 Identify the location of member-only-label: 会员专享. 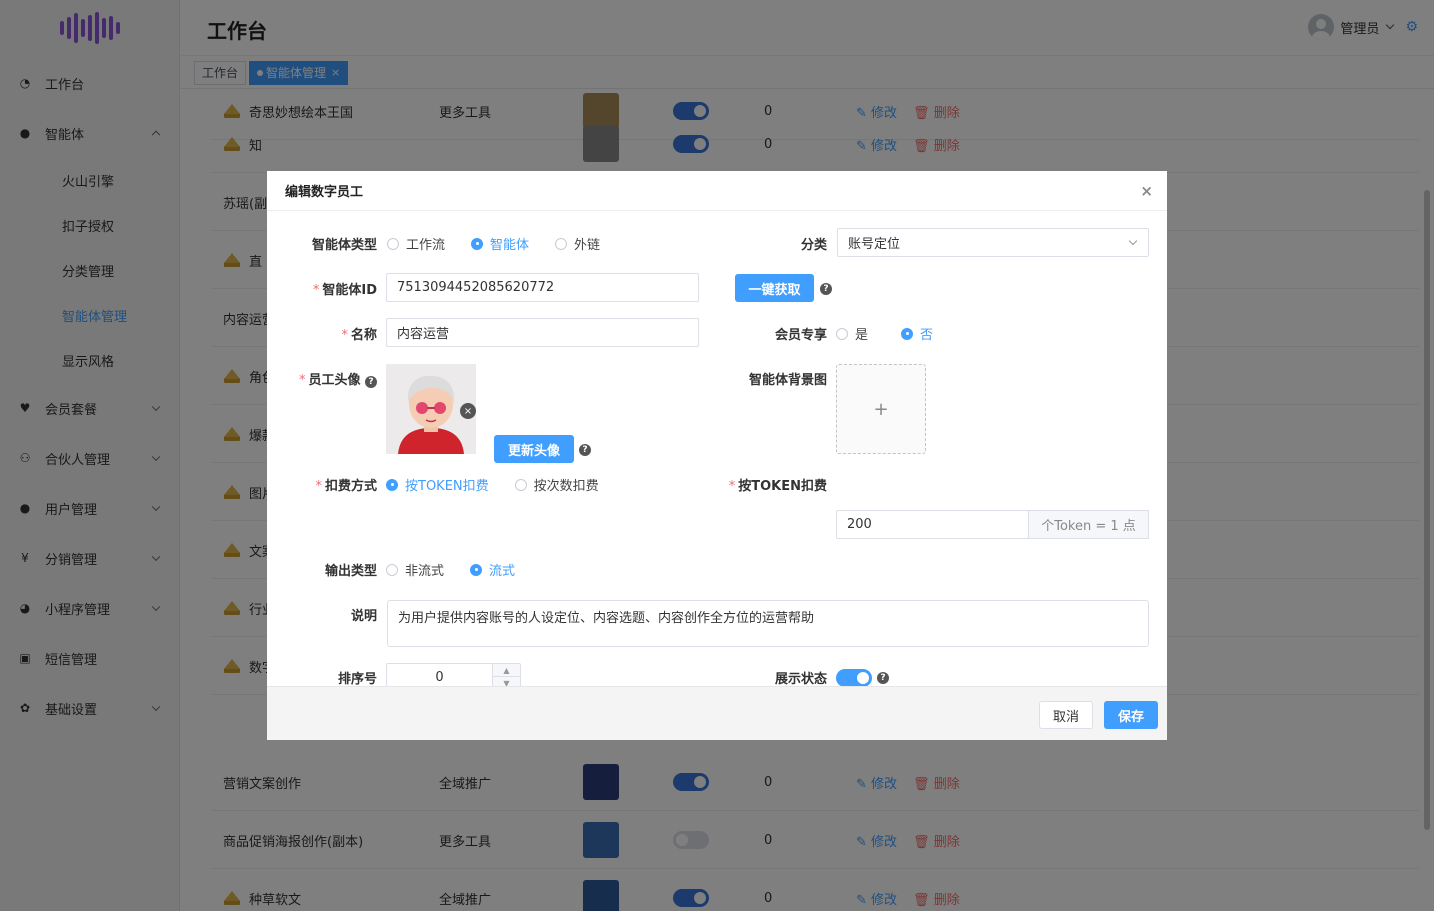
(800, 335).